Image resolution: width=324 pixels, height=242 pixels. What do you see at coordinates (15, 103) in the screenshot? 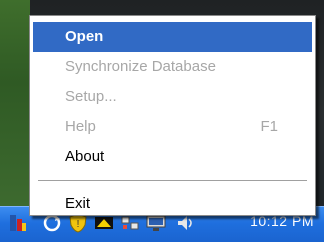
I see `desktop-background-left` at bounding box center [15, 103].